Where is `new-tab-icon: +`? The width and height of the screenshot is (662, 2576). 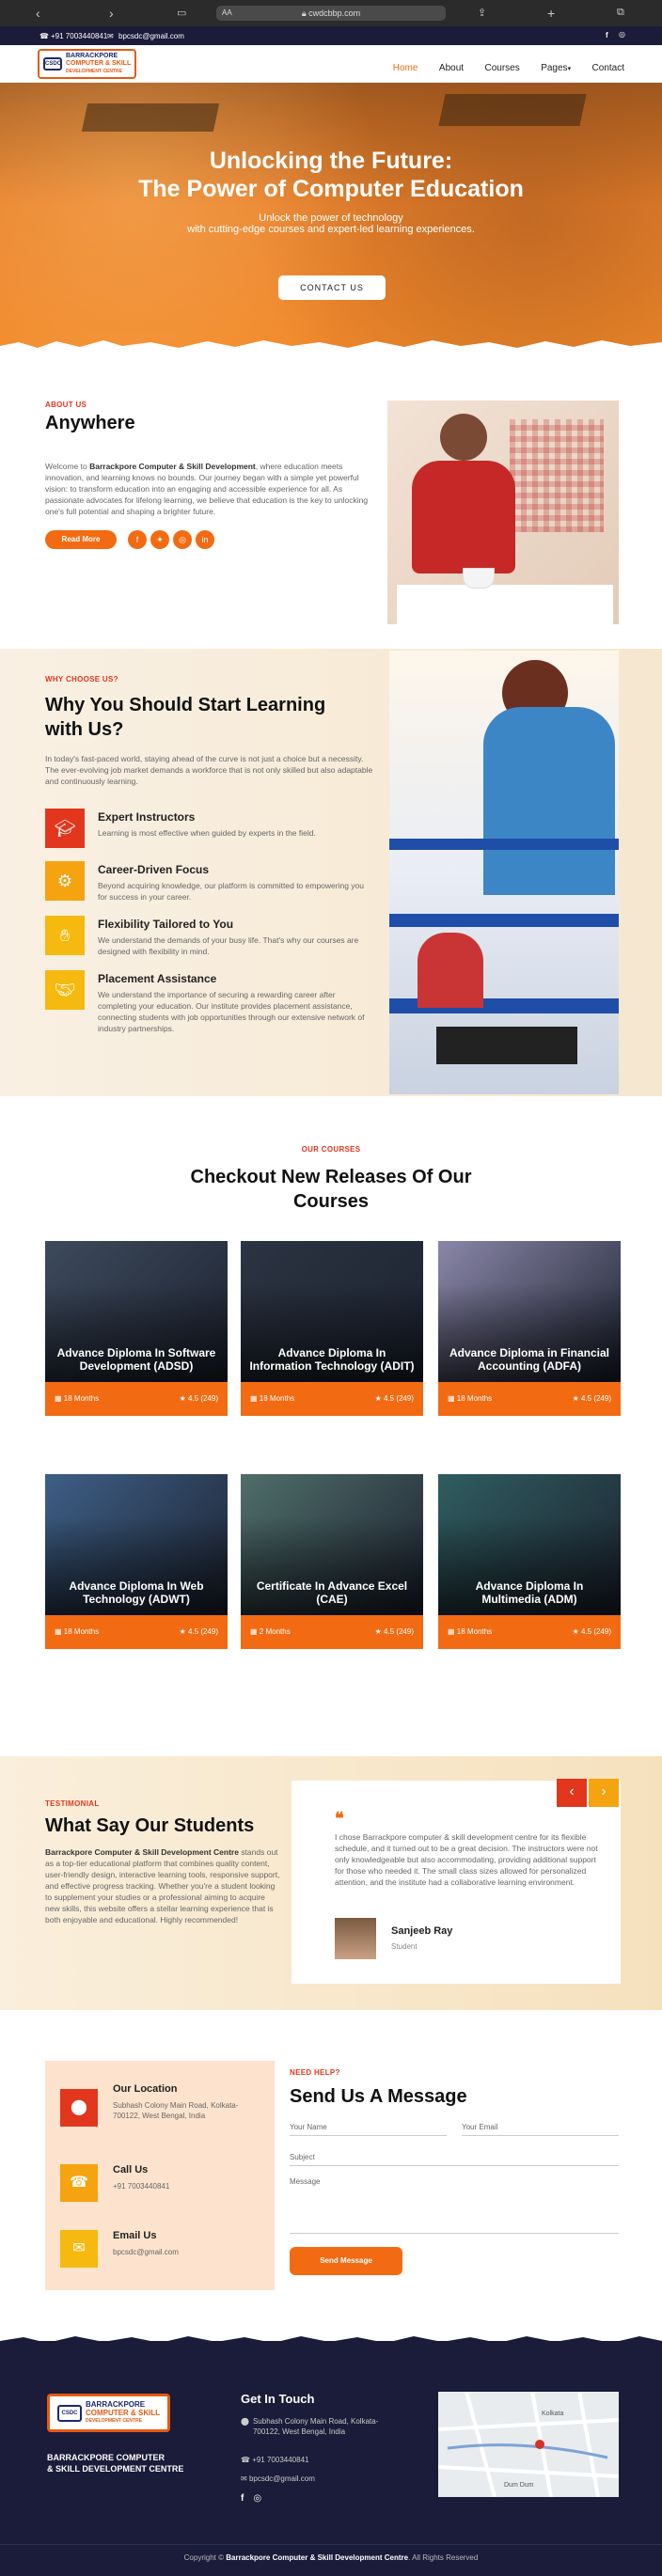 new-tab-icon: + is located at coordinates (551, 14).